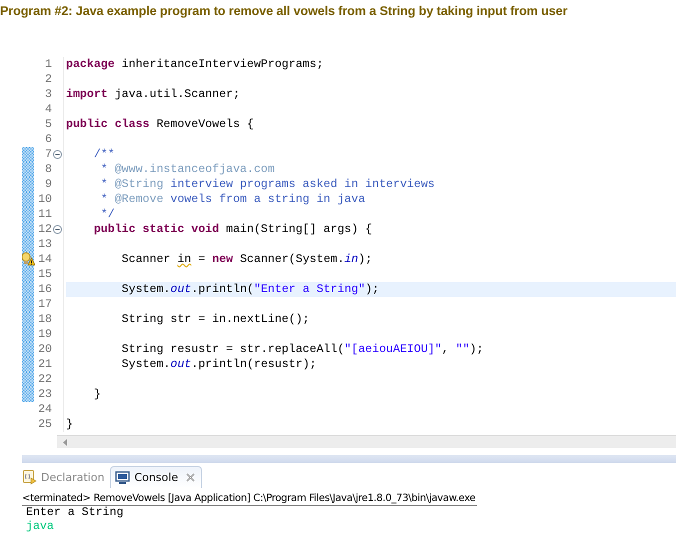  I want to click on code-line: */, so click(107, 214).